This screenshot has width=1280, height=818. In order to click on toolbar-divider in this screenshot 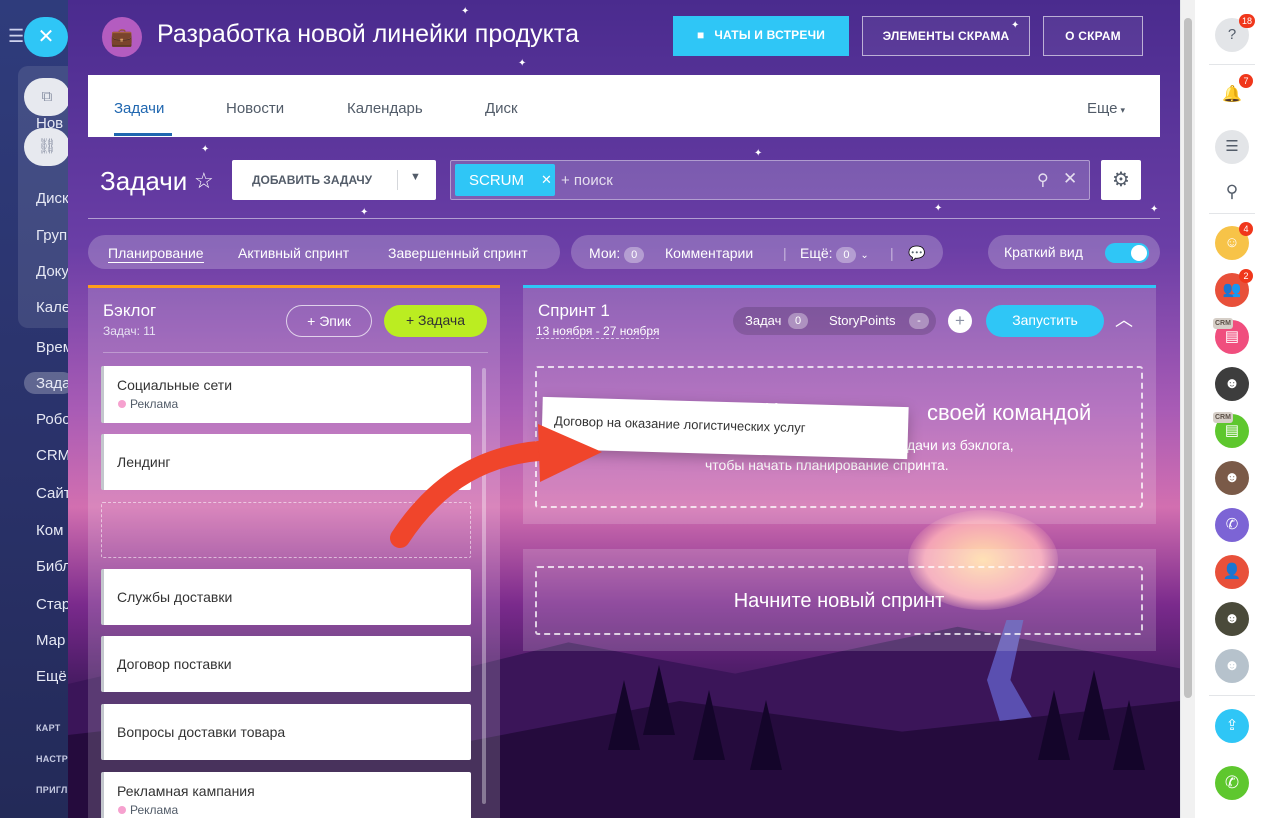, I will do `click(624, 218)`.